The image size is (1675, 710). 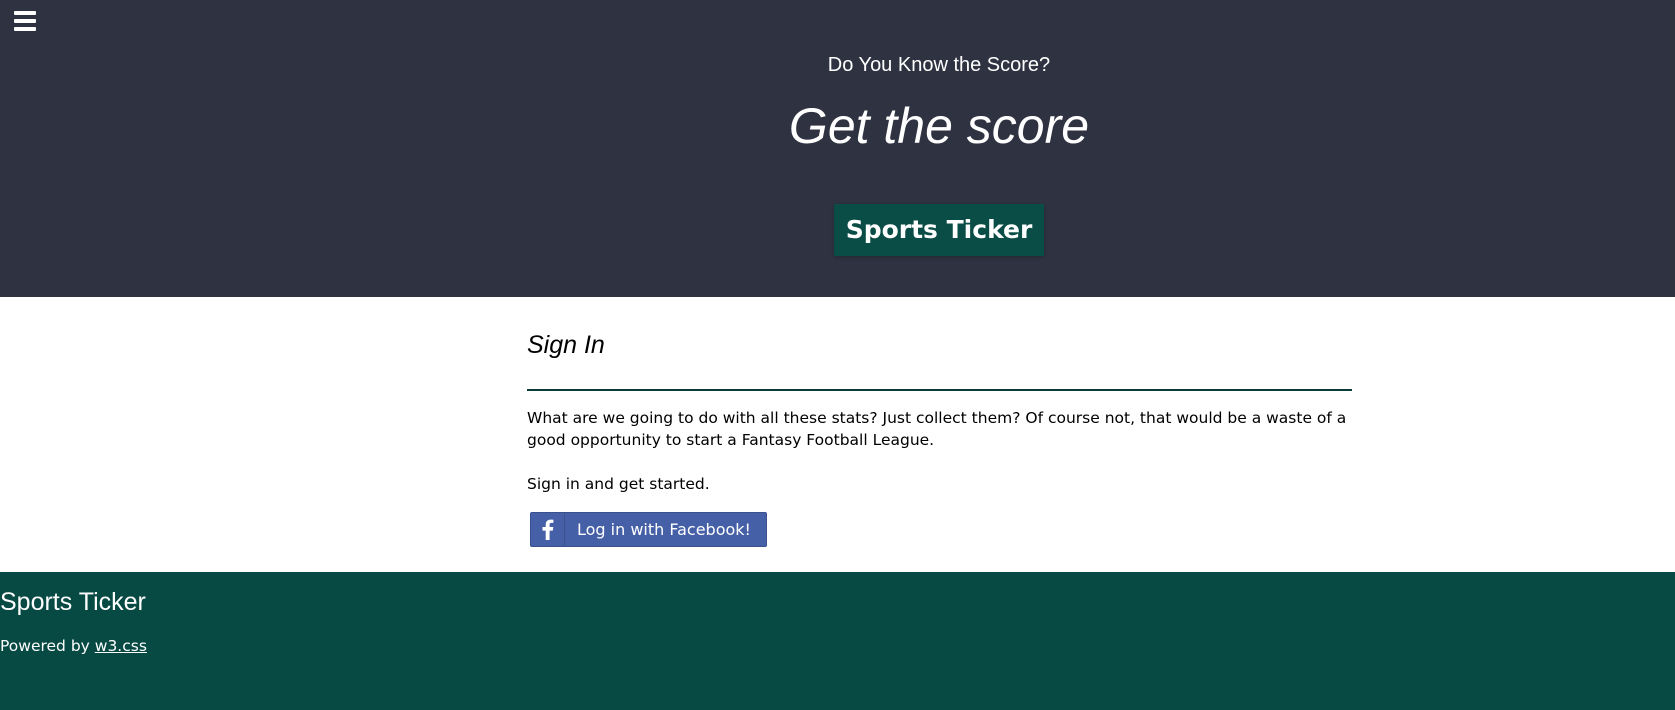 What do you see at coordinates (618, 484) in the screenshot?
I see `signin-prompt: Sign in and get started.` at bounding box center [618, 484].